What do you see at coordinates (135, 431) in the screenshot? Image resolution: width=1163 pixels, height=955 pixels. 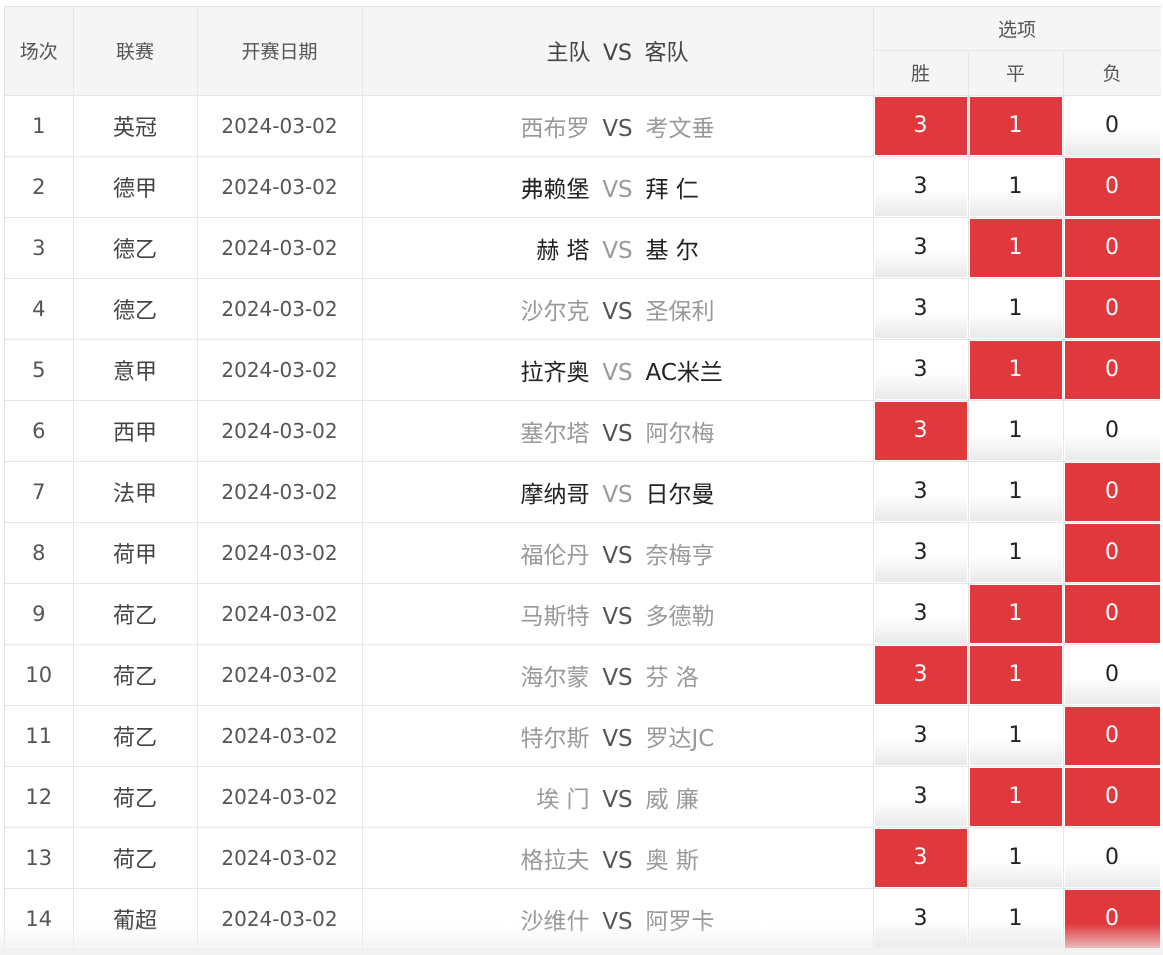 I see `row-league: 西甲` at bounding box center [135, 431].